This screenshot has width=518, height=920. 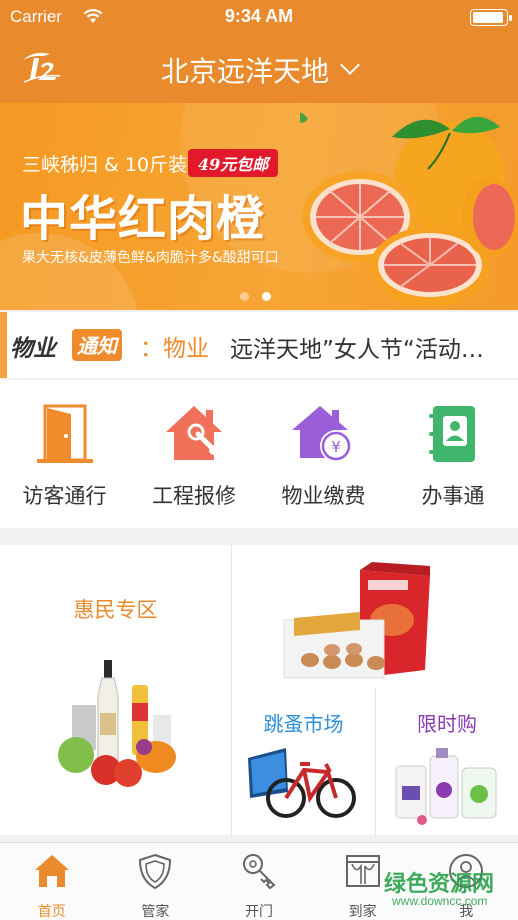 What do you see at coordinates (155, 912) in the screenshot?
I see `tab-label: 管家` at bounding box center [155, 912].